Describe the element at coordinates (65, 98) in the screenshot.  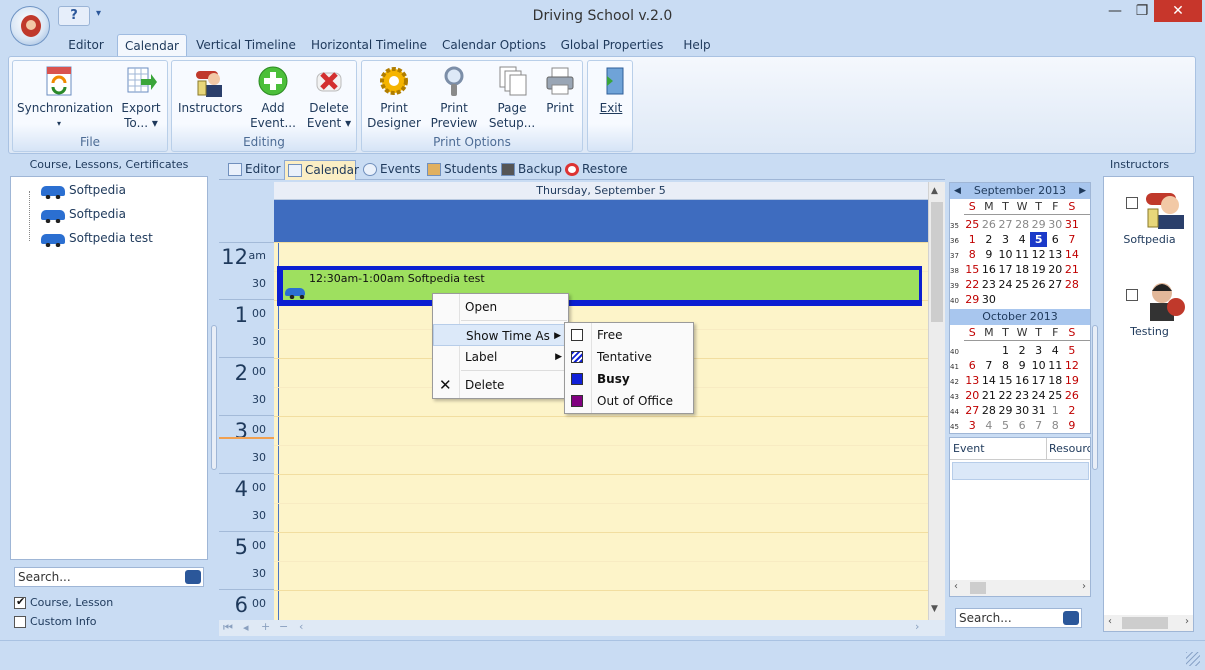
I see `synchronization-button: Synchronization ▾` at that location.